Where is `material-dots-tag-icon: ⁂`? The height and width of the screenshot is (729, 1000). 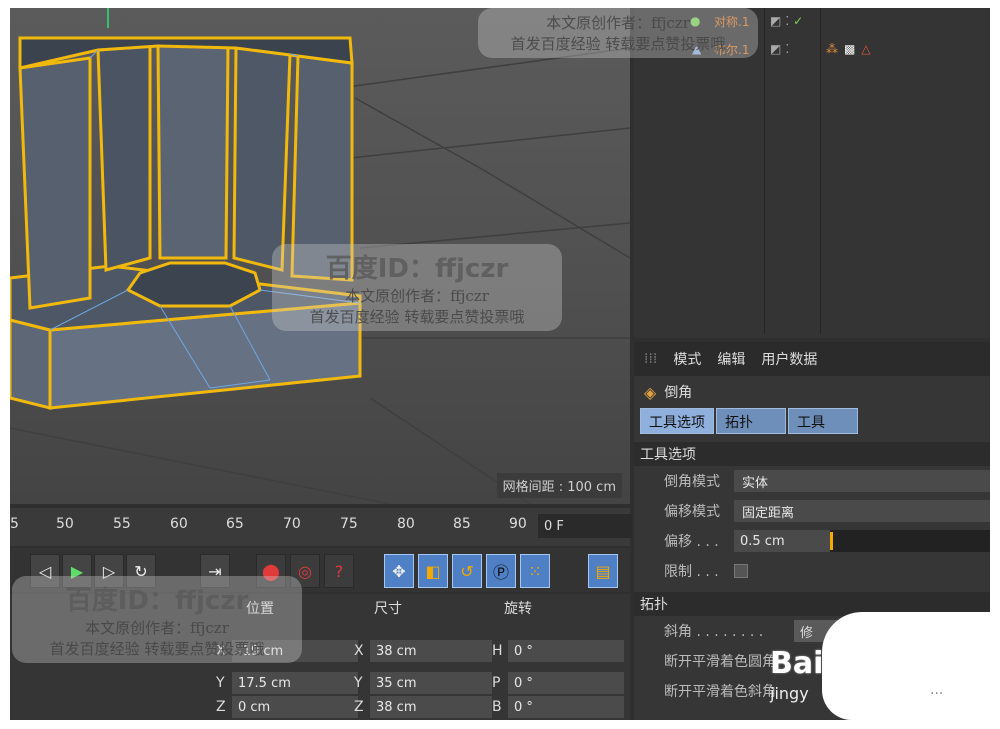
material-dots-tag-icon: ⁂ is located at coordinates (832, 49).